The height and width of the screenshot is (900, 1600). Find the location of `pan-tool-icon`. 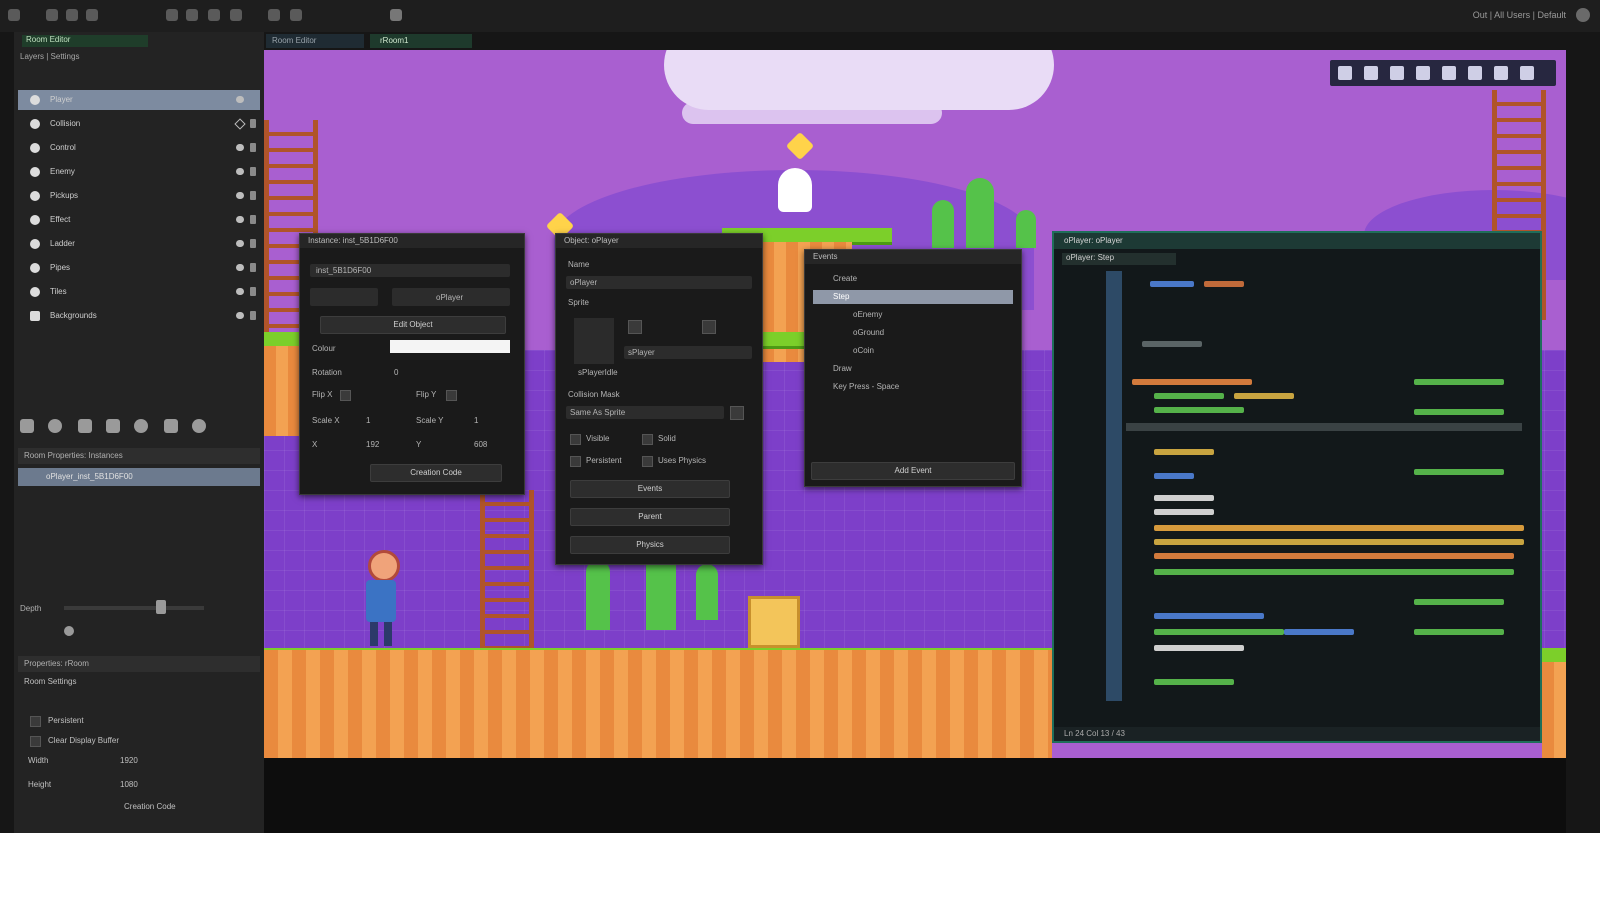

pan-tool-icon is located at coordinates (1371, 73).